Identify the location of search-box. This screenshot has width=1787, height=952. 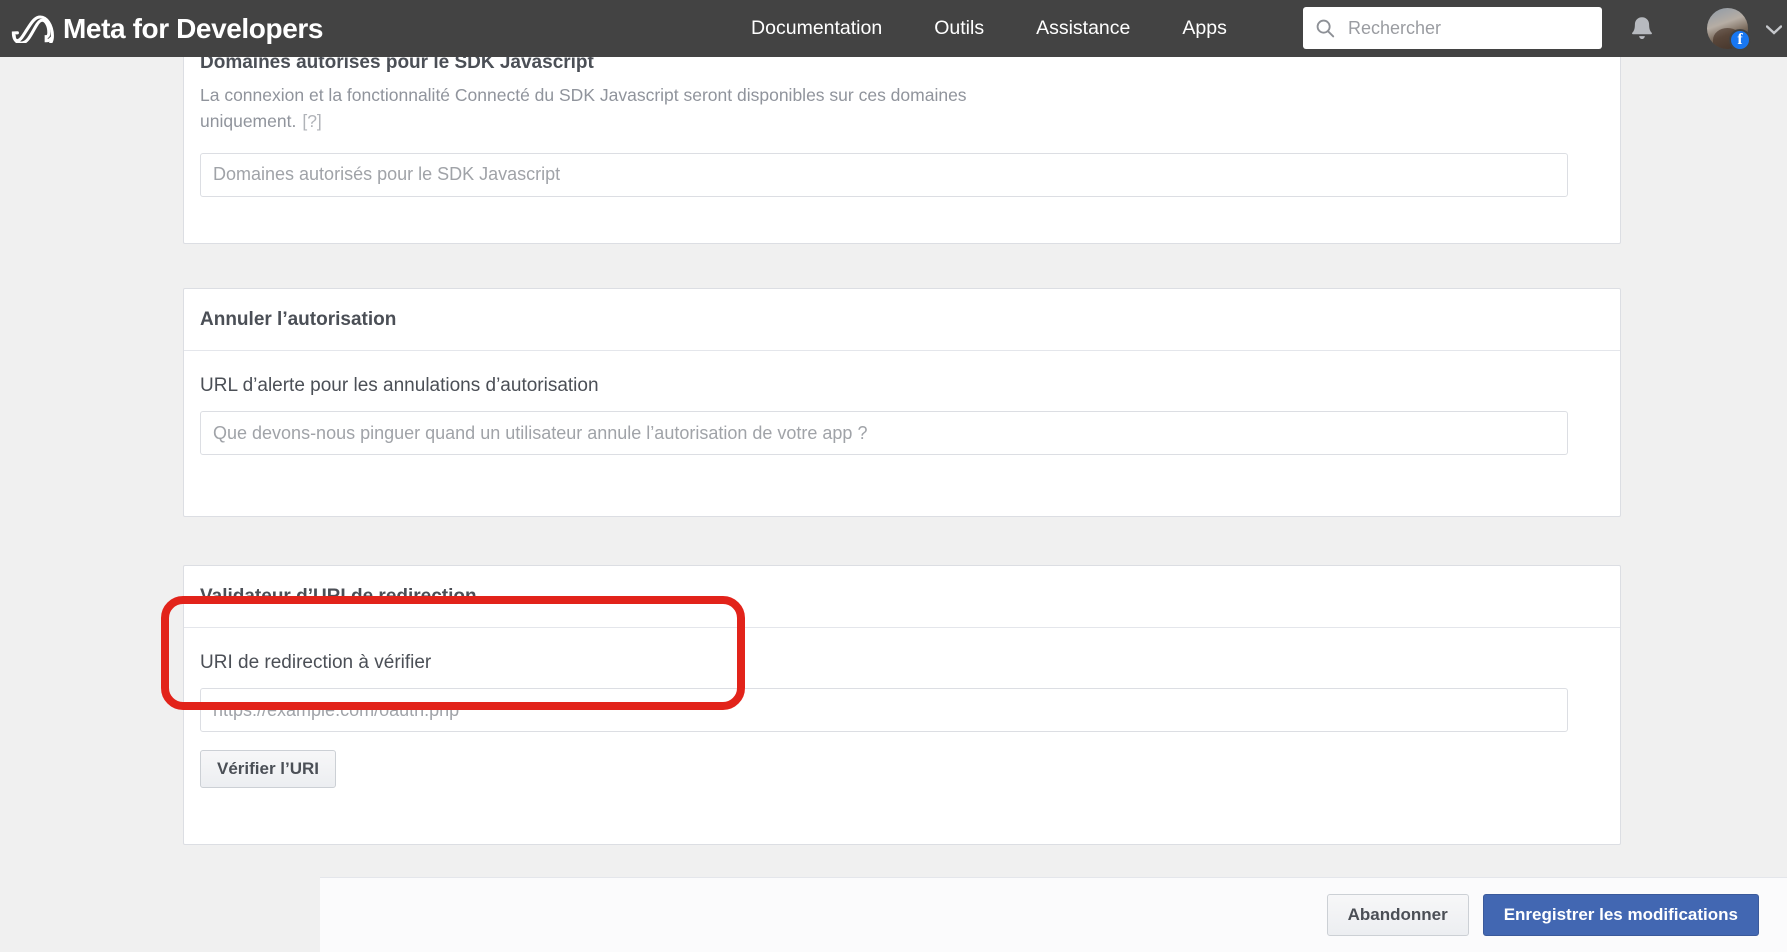
(1452, 28).